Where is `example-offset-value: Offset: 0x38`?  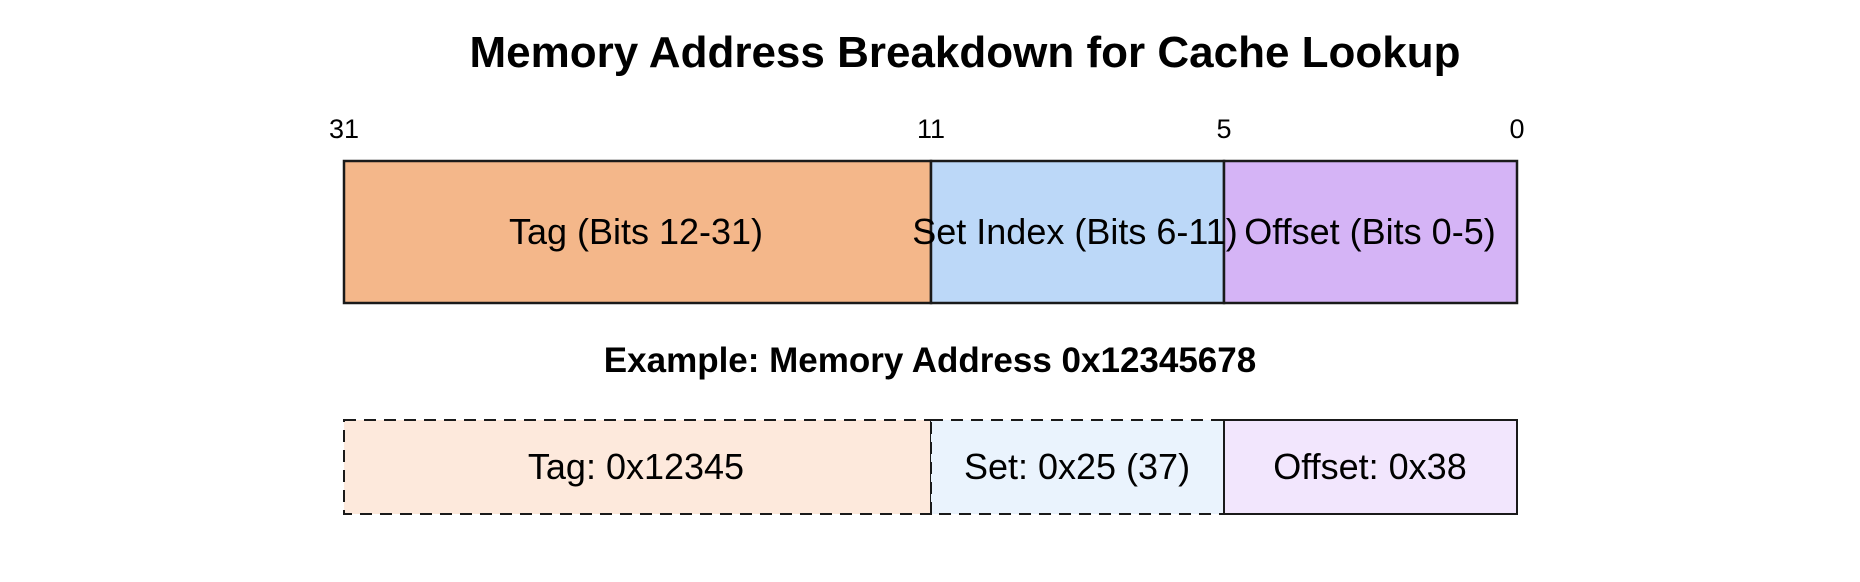 example-offset-value: Offset: 0x38 is located at coordinates (1369, 466).